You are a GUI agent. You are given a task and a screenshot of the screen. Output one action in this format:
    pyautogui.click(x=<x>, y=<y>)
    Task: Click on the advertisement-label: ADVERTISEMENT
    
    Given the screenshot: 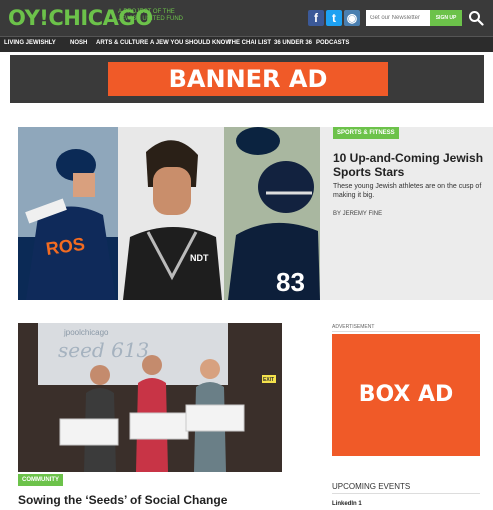 What is the action you would take?
    pyautogui.click(x=353, y=327)
    